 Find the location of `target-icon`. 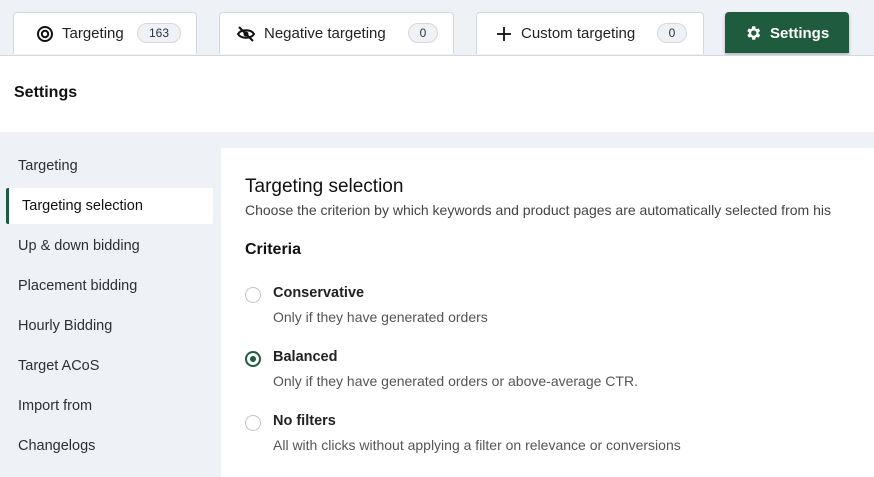

target-icon is located at coordinates (45, 34).